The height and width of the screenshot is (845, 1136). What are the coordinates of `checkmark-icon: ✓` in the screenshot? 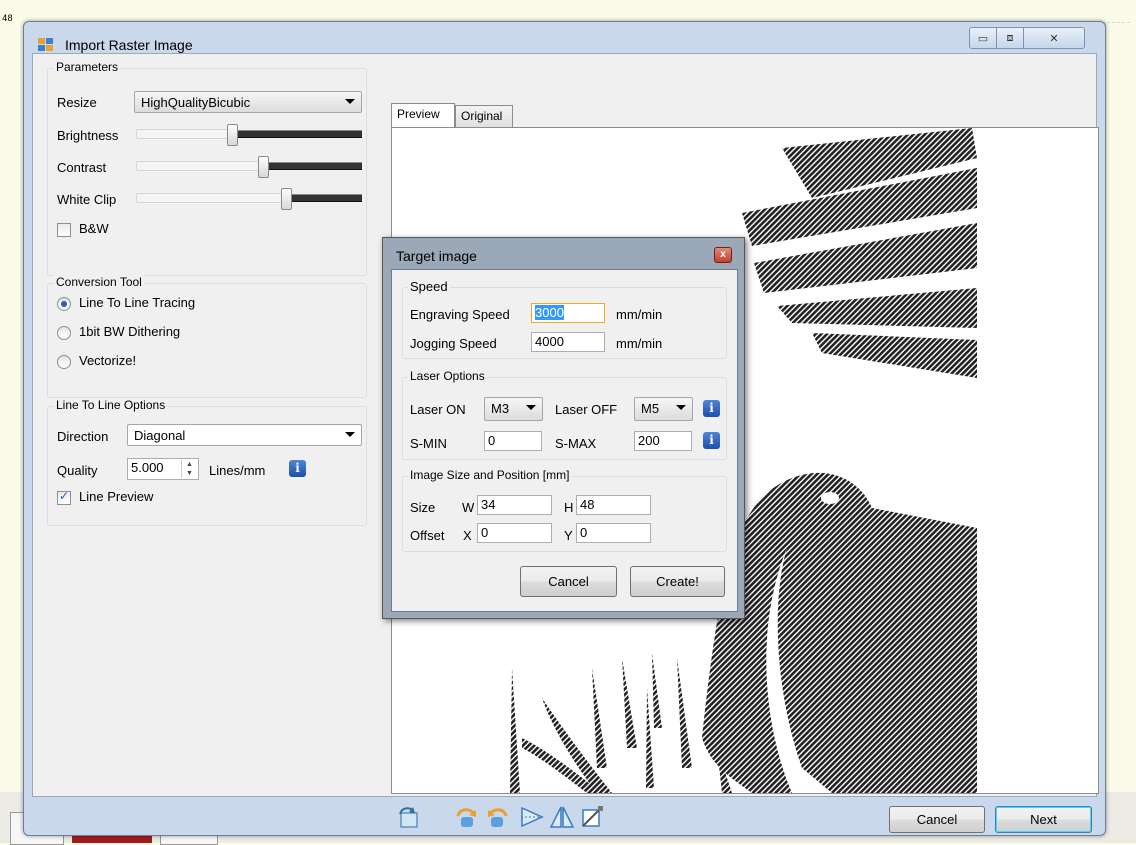 It's located at (64, 496).